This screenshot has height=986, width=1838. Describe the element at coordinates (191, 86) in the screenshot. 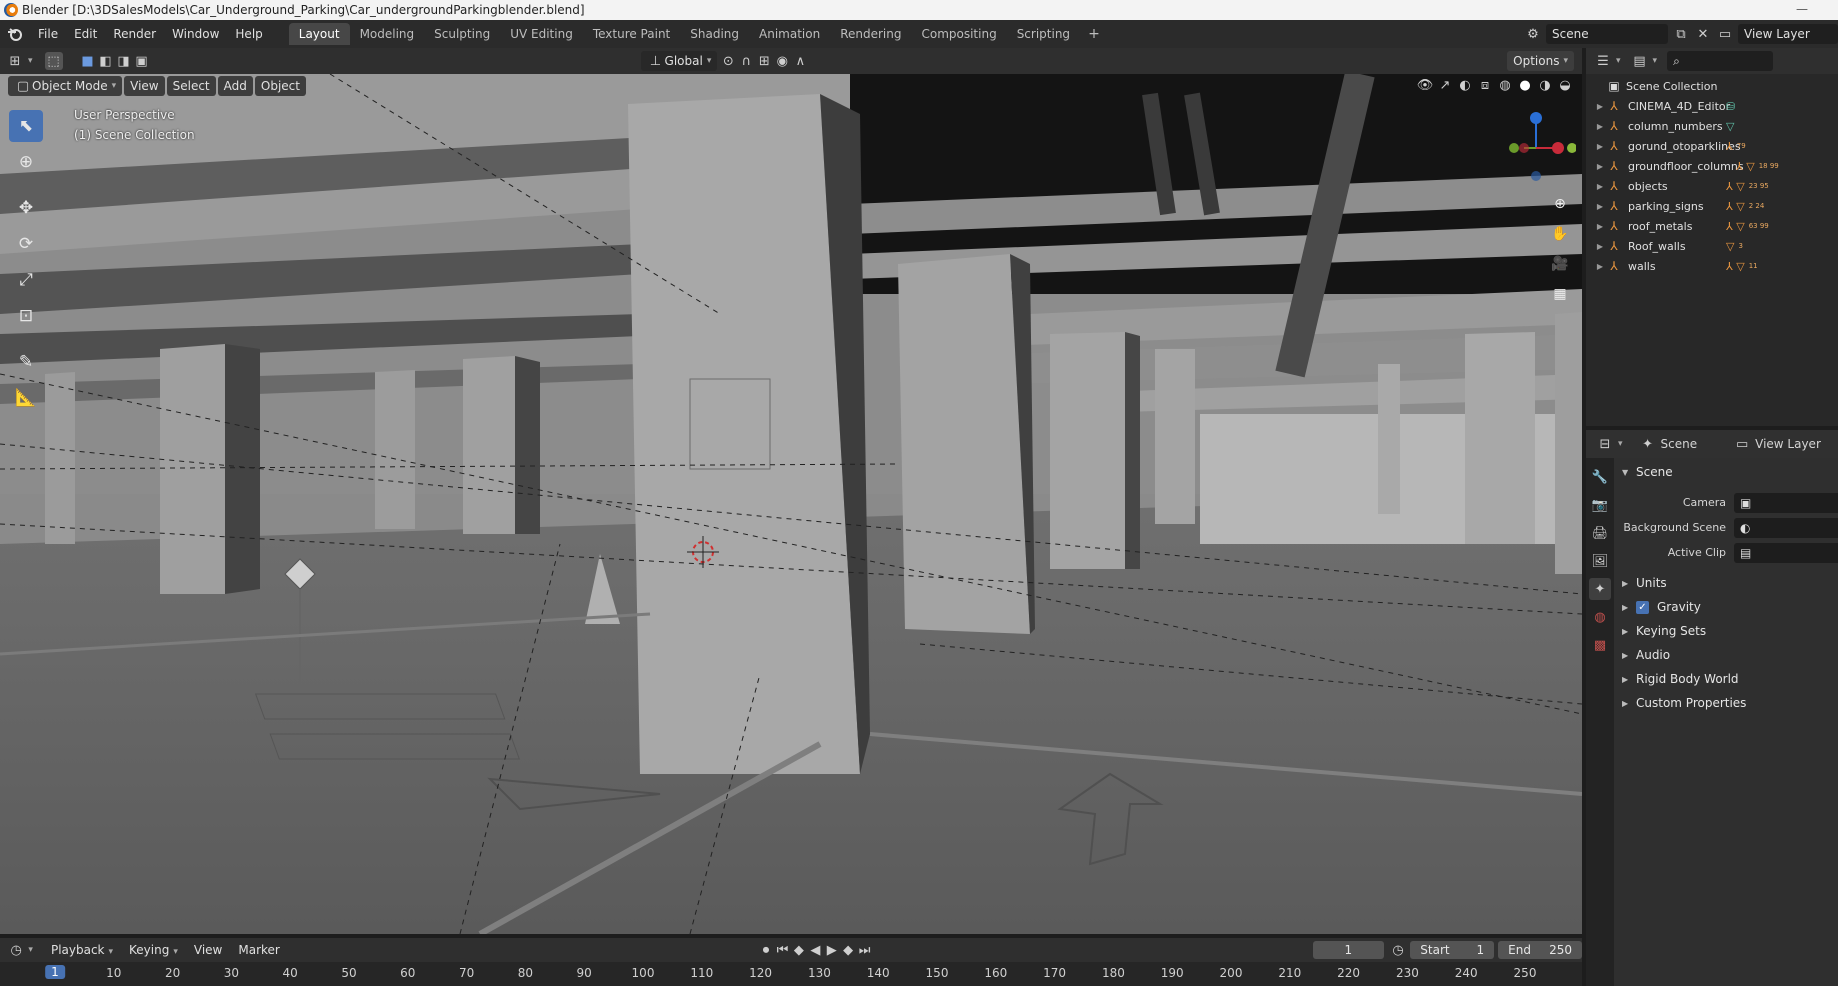

I see `menu-select: Select` at that location.